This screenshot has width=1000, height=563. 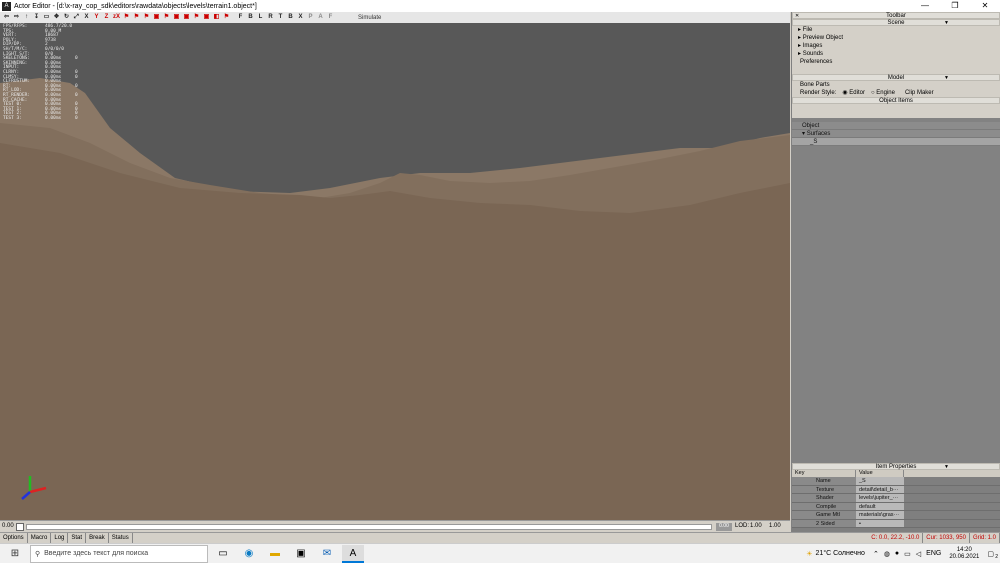 What do you see at coordinates (896, 38) in the screenshot?
I see `scene-item: ▸ Preview Object` at bounding box center [896, 38].